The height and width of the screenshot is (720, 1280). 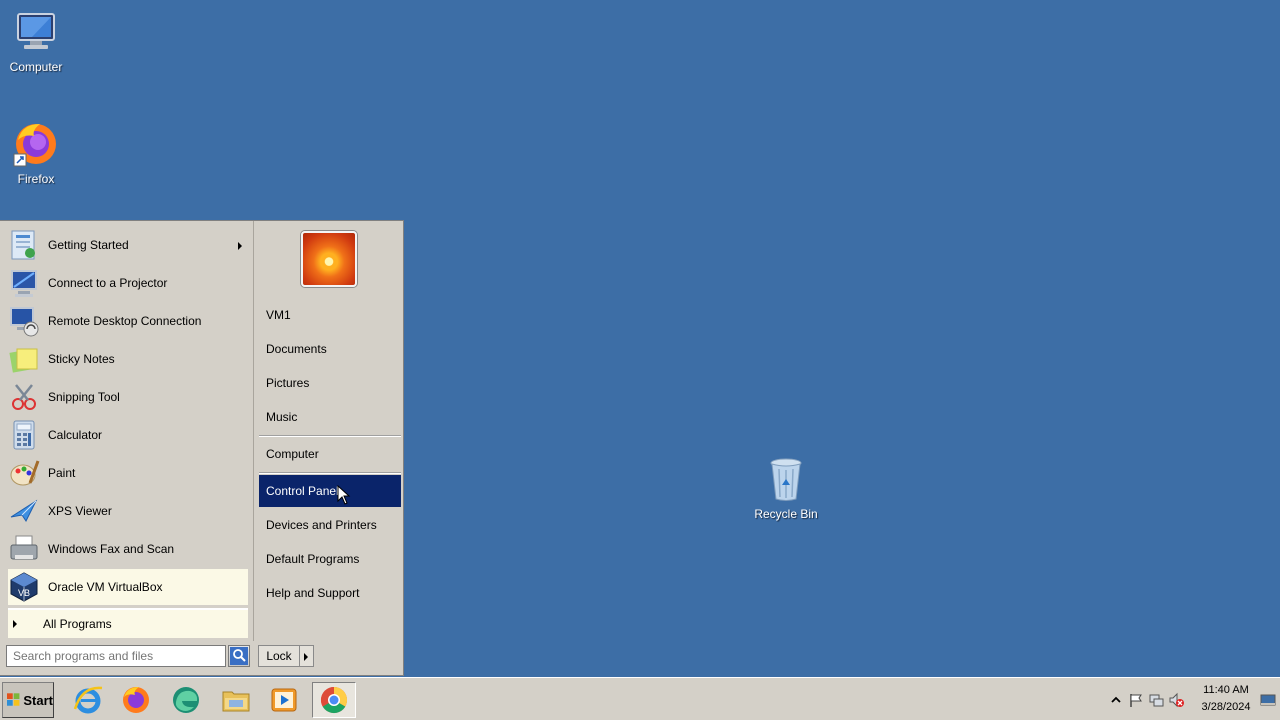 What do you see at coordinates (24, 473) in the screenshot?
I see `paint-icon` at bounding box center [24, 473].